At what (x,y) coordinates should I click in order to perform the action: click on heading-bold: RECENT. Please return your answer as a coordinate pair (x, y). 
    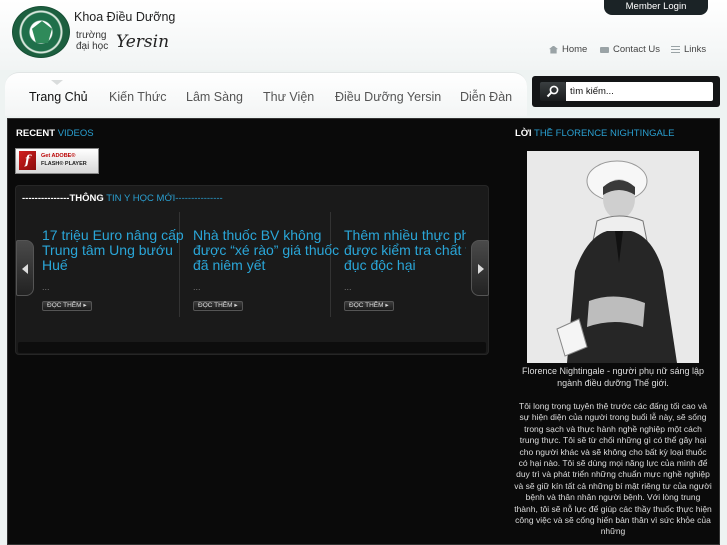
    Looking at the image, I should click on (36, 133).